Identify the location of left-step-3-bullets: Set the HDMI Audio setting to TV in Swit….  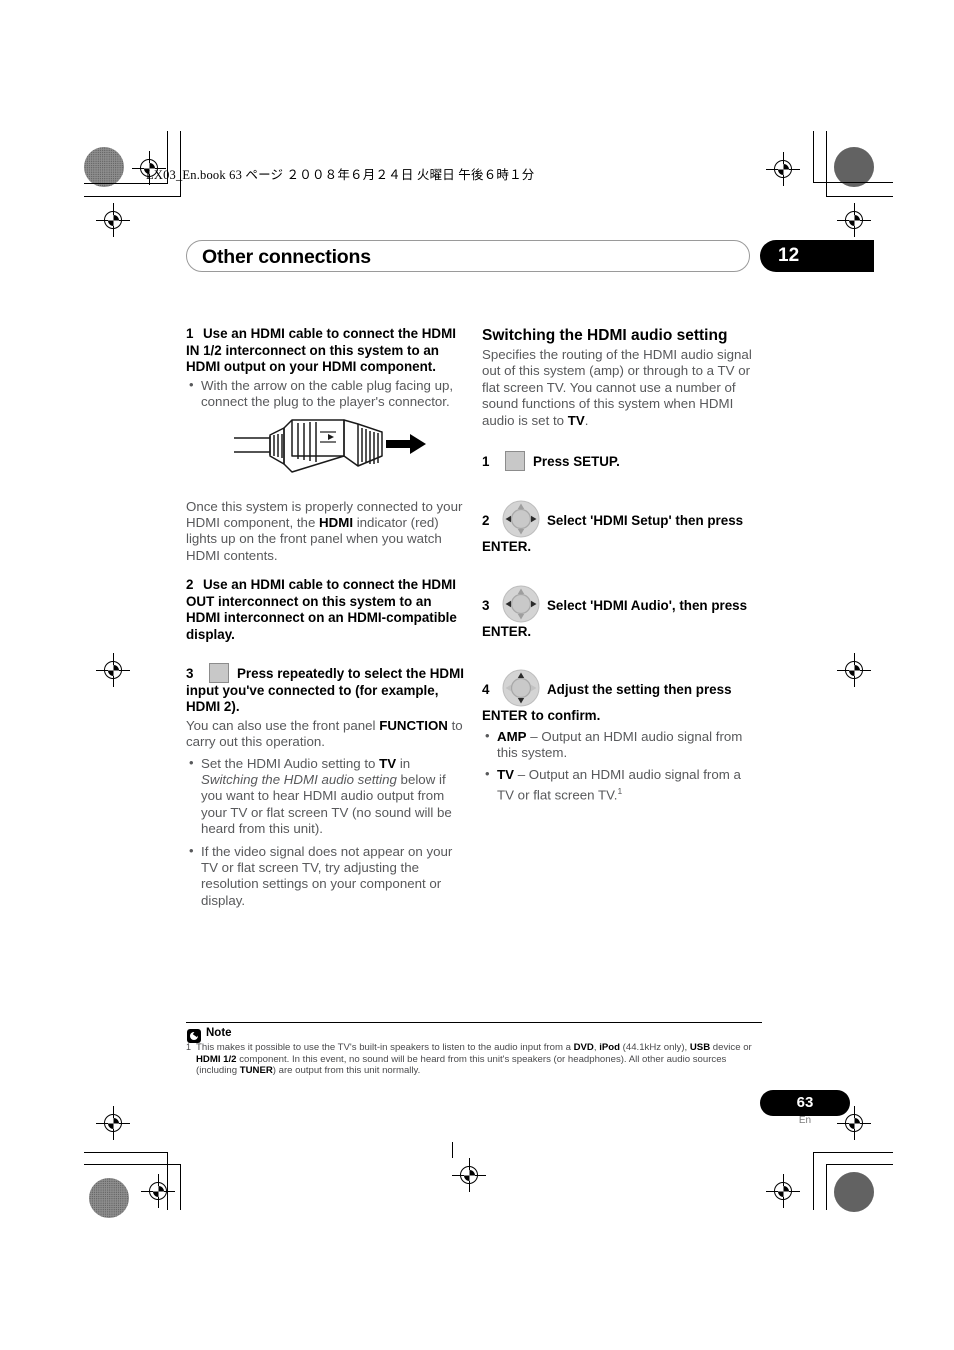
(325, 832).